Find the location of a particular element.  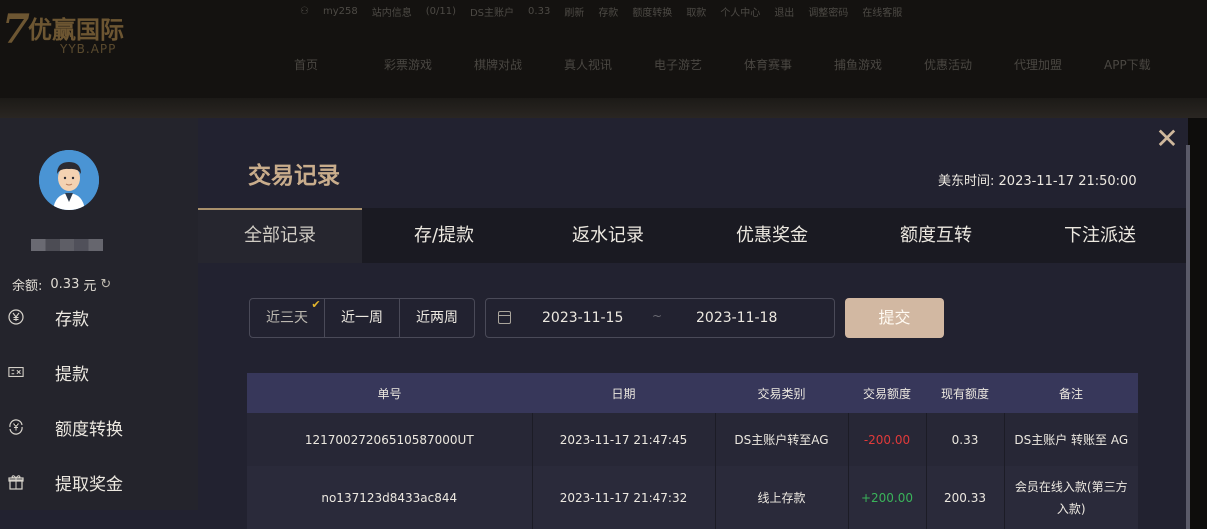

tab-deposit-withdraw: 存/提款 is located at coordinates (444, 235).